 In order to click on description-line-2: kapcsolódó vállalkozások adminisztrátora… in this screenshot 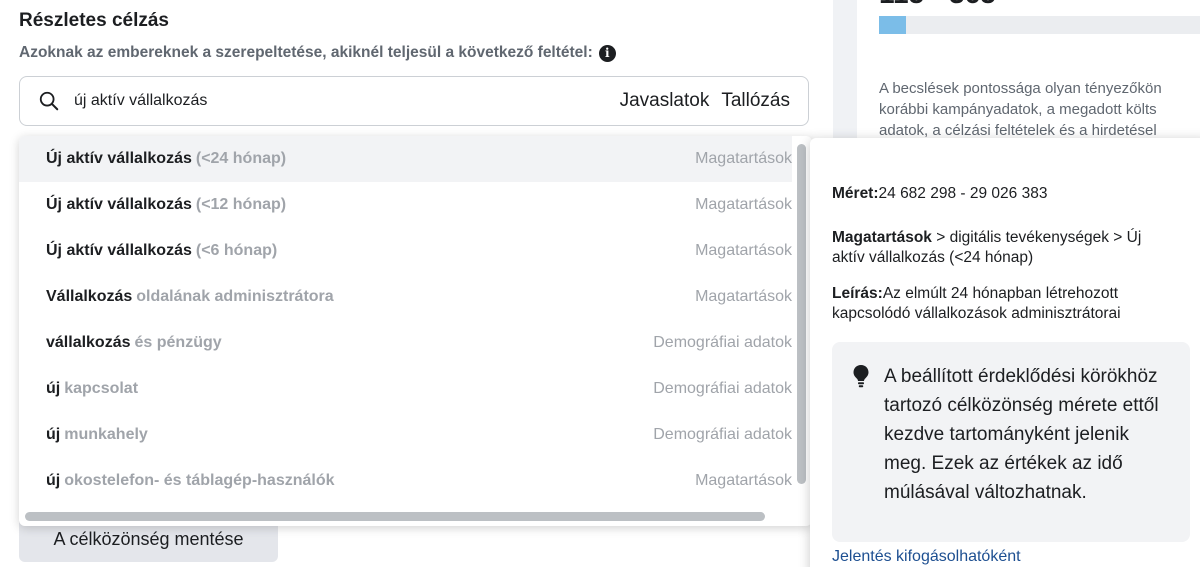, I will do `click(976, 313)`.